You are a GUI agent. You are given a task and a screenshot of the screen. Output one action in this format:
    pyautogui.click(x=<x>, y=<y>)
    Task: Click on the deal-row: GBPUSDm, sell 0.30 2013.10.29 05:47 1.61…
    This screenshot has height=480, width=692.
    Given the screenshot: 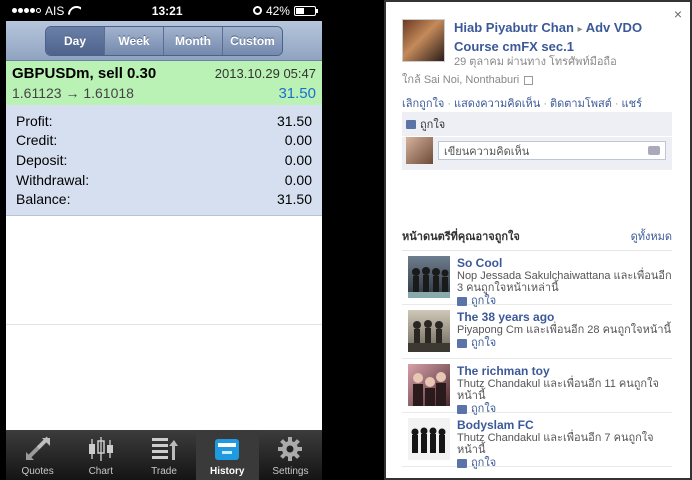 What is the action you would take?
    pyautogui.click(x=164, y=83)
    